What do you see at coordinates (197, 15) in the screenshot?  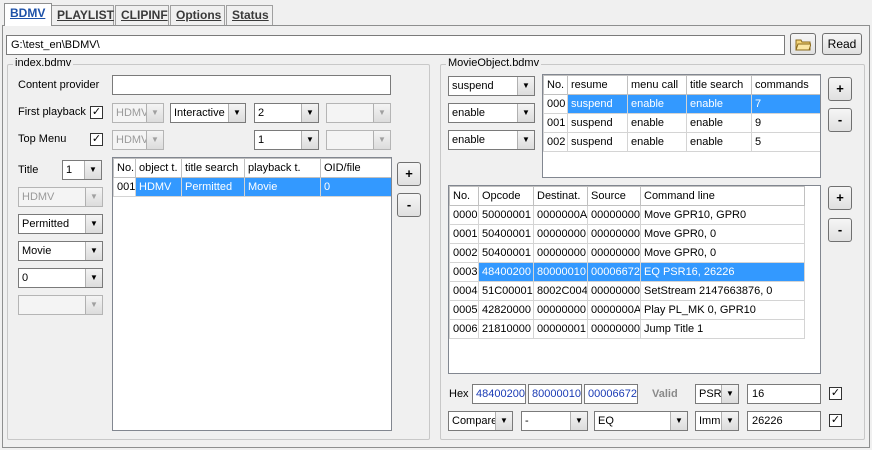 I see `tab-options: Options` at bounding box center [197, 15].